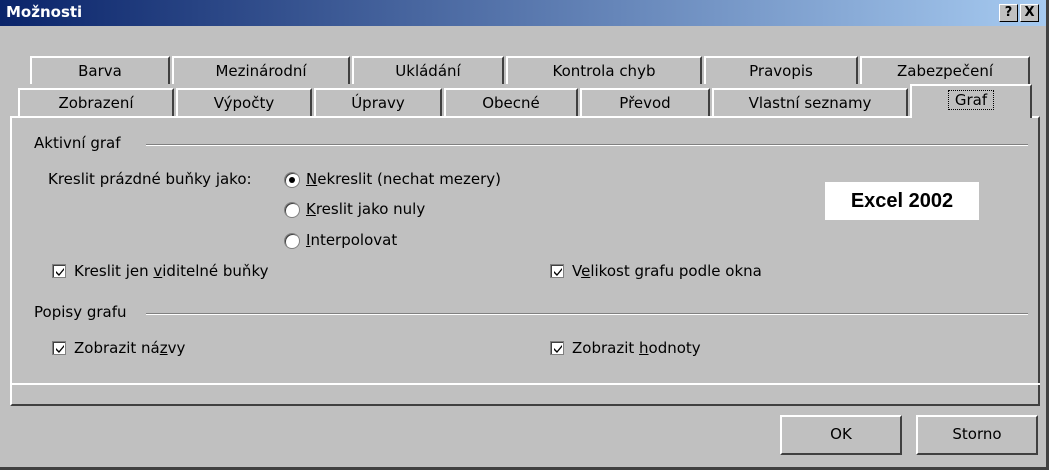  What do you see at coordinates (810, 102) in the screenshot?
I see `tab-vlastni-seznamy: Vlastní seznamy` at bounding box center [810, 102].